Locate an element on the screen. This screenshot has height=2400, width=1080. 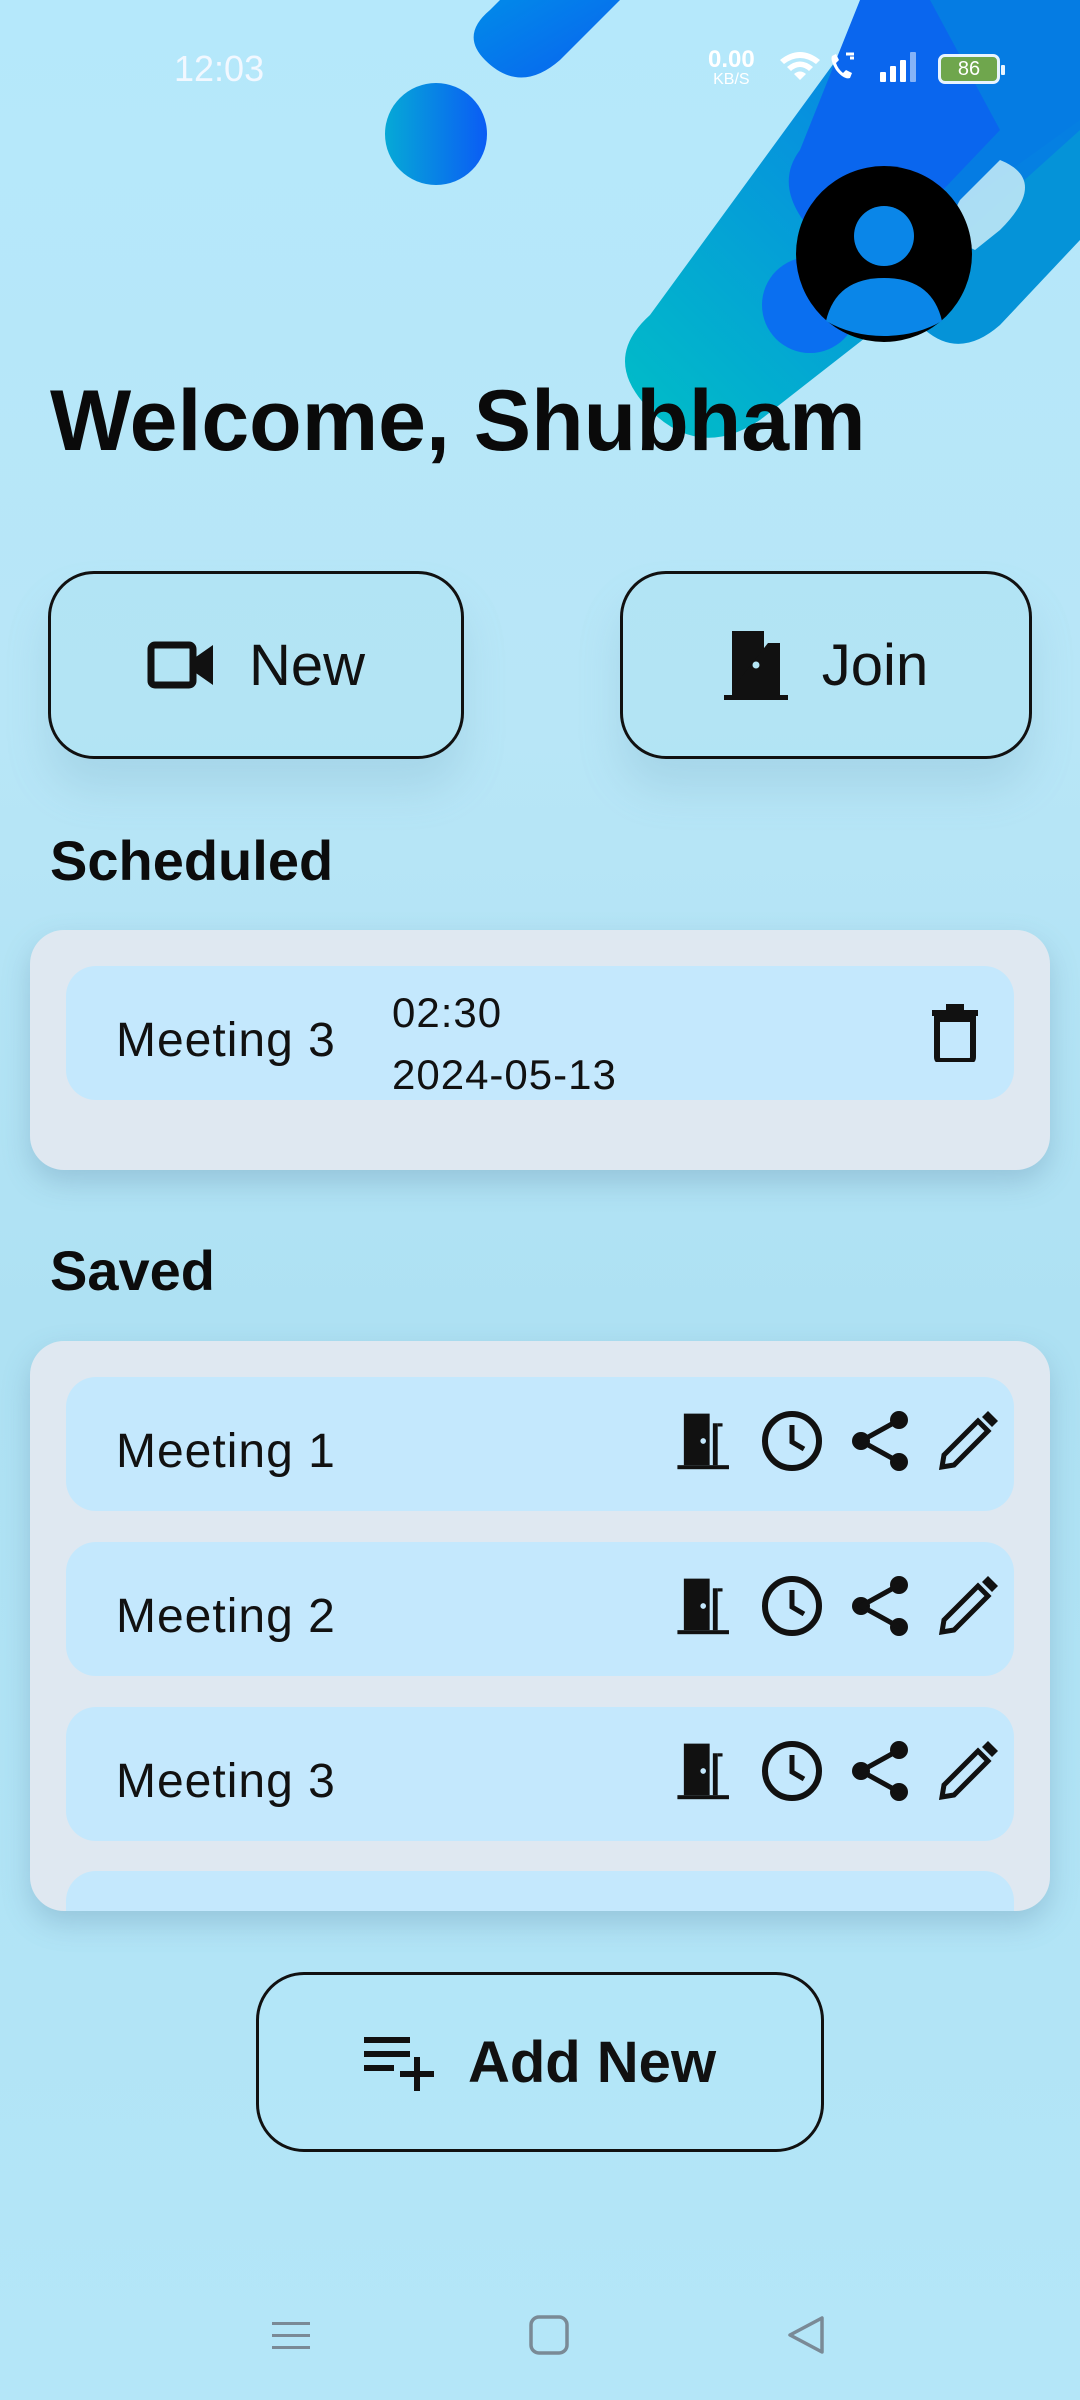
volte-call-icon is located at coordinates (842, 65).